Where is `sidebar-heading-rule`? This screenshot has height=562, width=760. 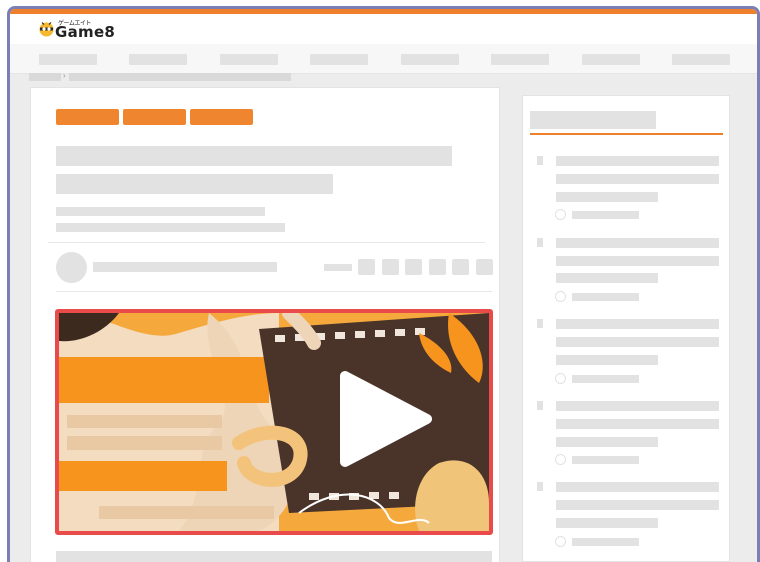 sidebar-heading-rule is located at coordinates (626, 134).